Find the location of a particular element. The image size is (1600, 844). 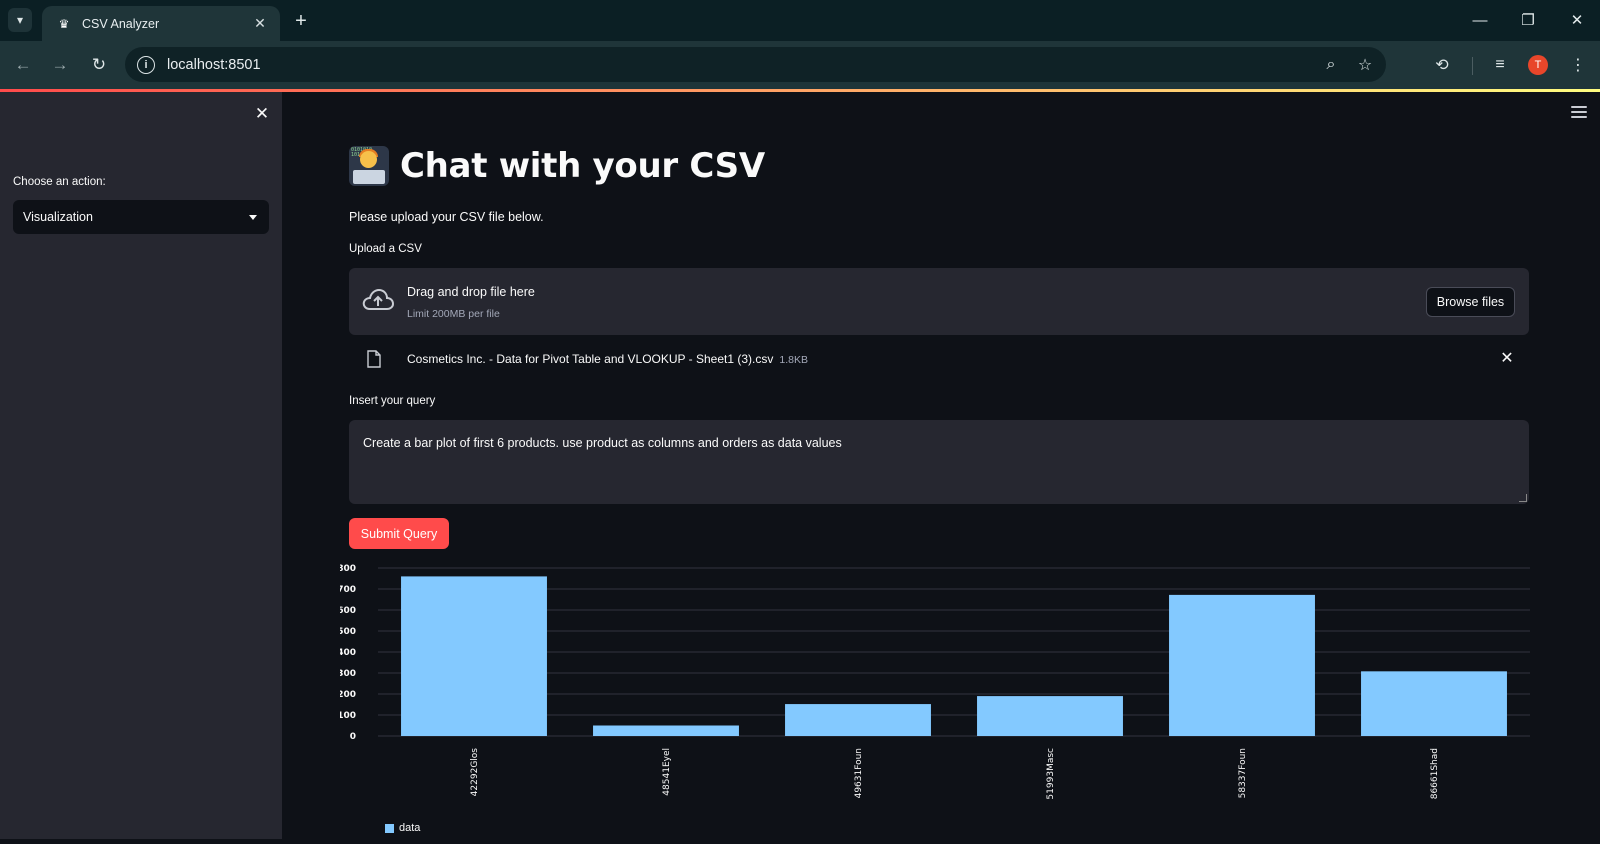

file-size: 1.8KB is located at coordinates (793, 360).